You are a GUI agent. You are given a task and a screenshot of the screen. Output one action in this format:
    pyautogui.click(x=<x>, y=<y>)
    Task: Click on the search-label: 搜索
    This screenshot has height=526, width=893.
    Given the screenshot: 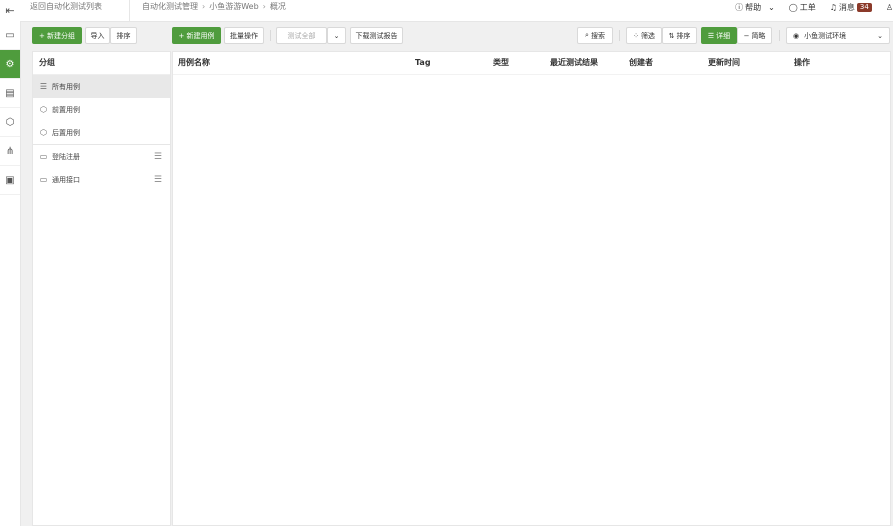 What is the action you would take?
    pyautogui.click(x=597, y=35)
    